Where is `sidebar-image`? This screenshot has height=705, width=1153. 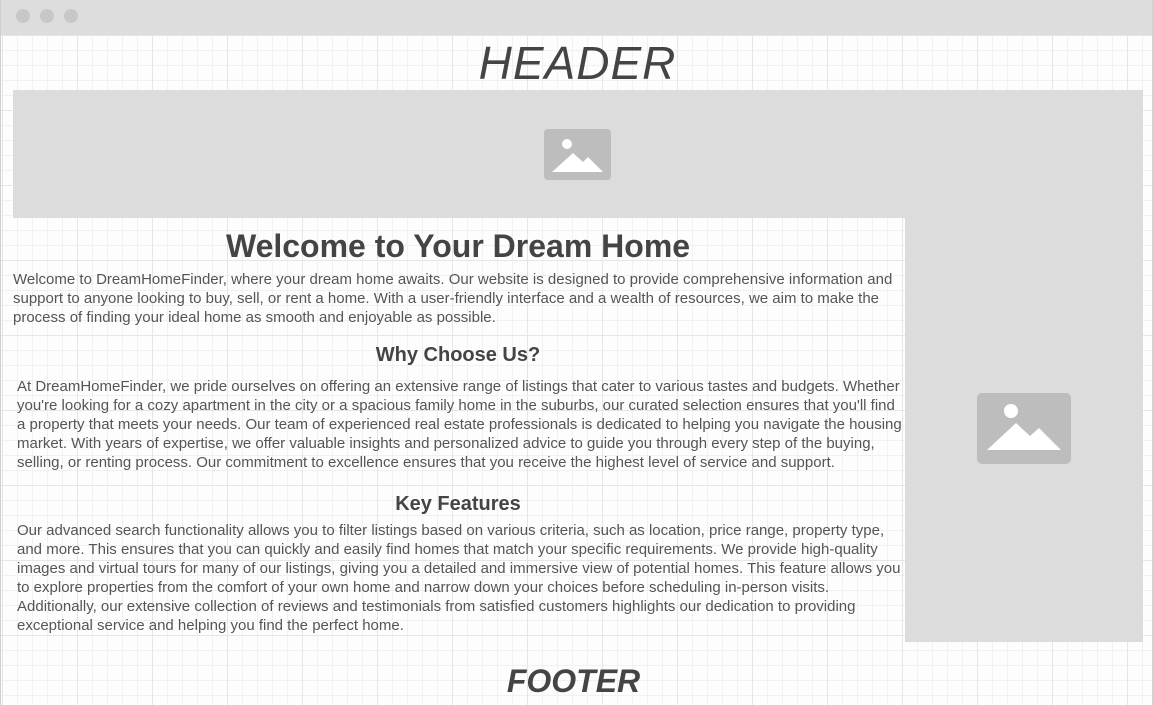
sidebar-image is located at coordinates (1024, 430).